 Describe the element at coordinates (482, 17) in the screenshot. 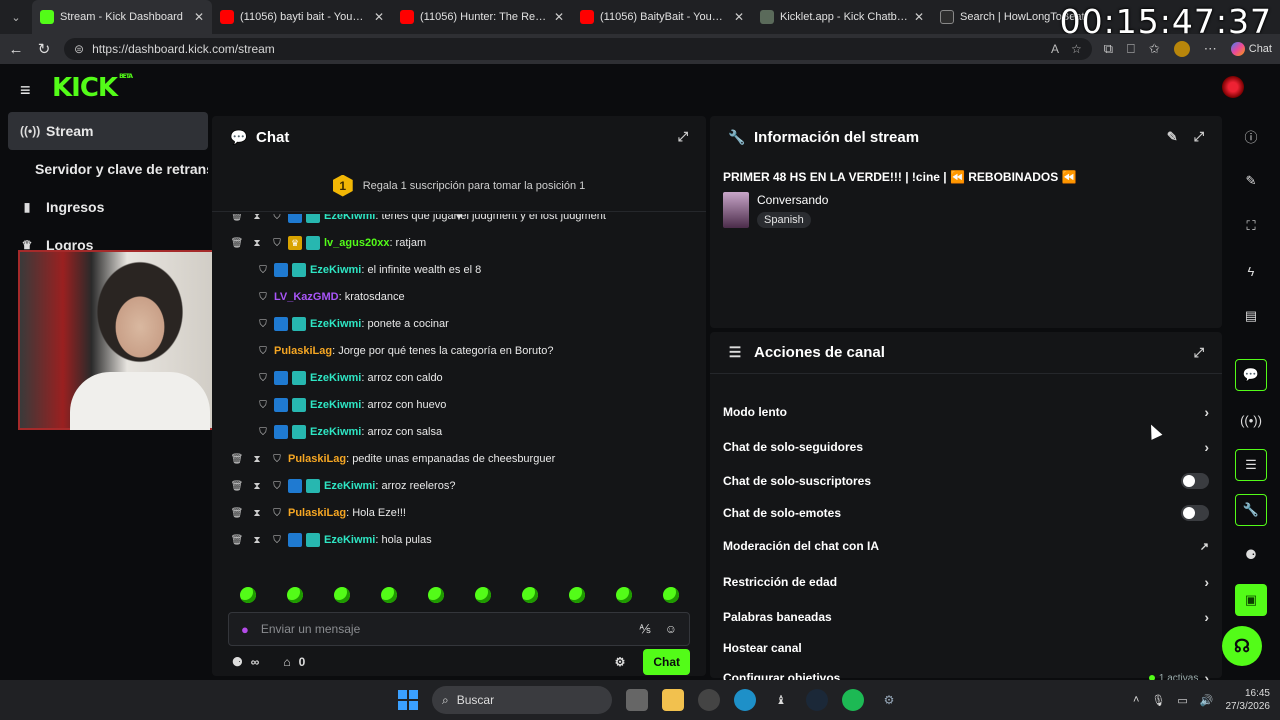

I see `browser-tab: (11056) Hunter: The Reckoning ✕` at that location.